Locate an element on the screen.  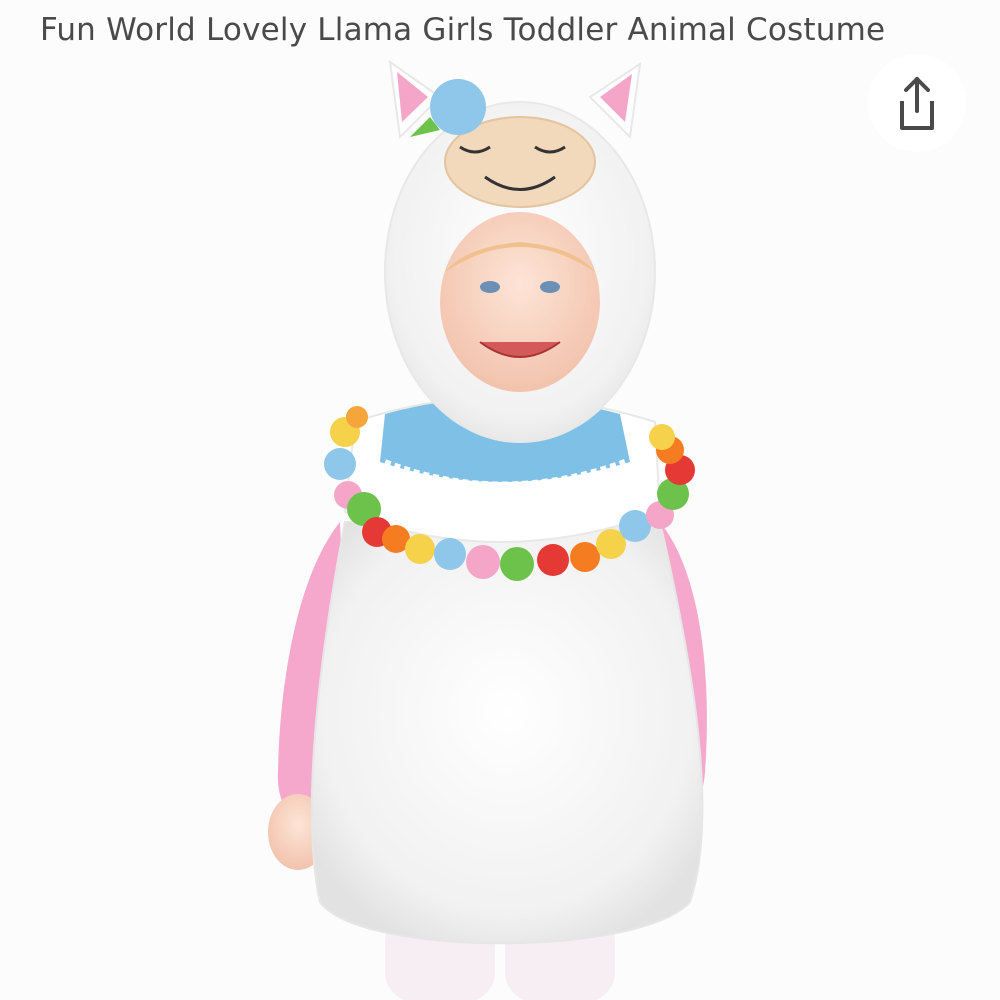
right-eye is located at coordinates (550, 287).